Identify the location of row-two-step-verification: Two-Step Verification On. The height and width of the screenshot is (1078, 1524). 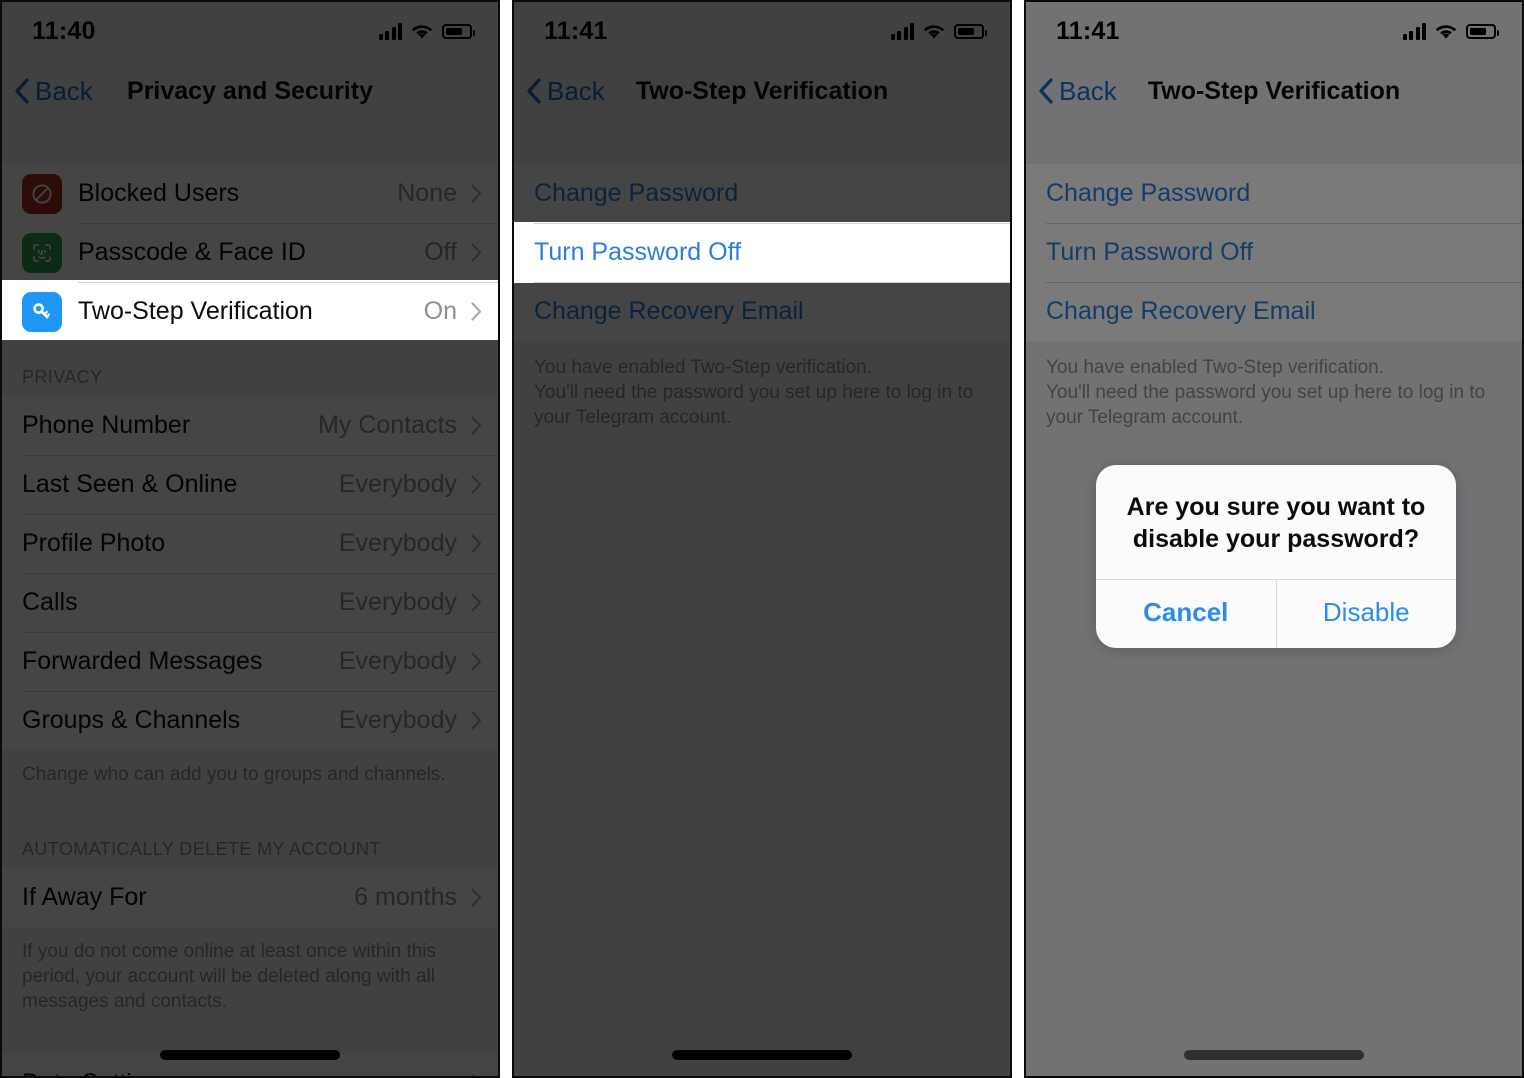
(250, 311).